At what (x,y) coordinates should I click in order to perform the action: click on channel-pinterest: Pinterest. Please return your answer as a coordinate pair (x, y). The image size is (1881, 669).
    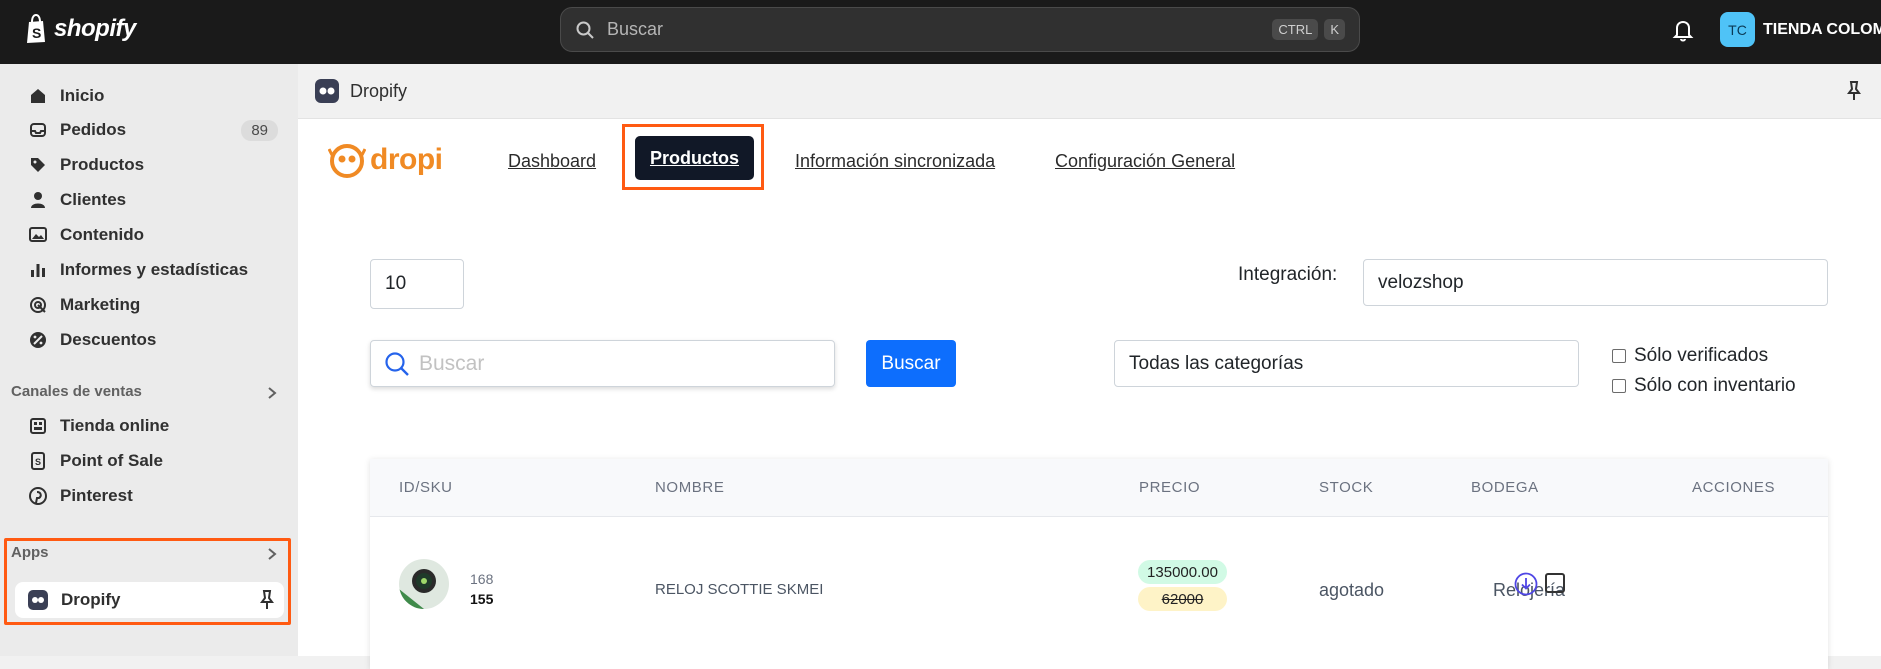
    Looking at the image, I should click on (149, 496).